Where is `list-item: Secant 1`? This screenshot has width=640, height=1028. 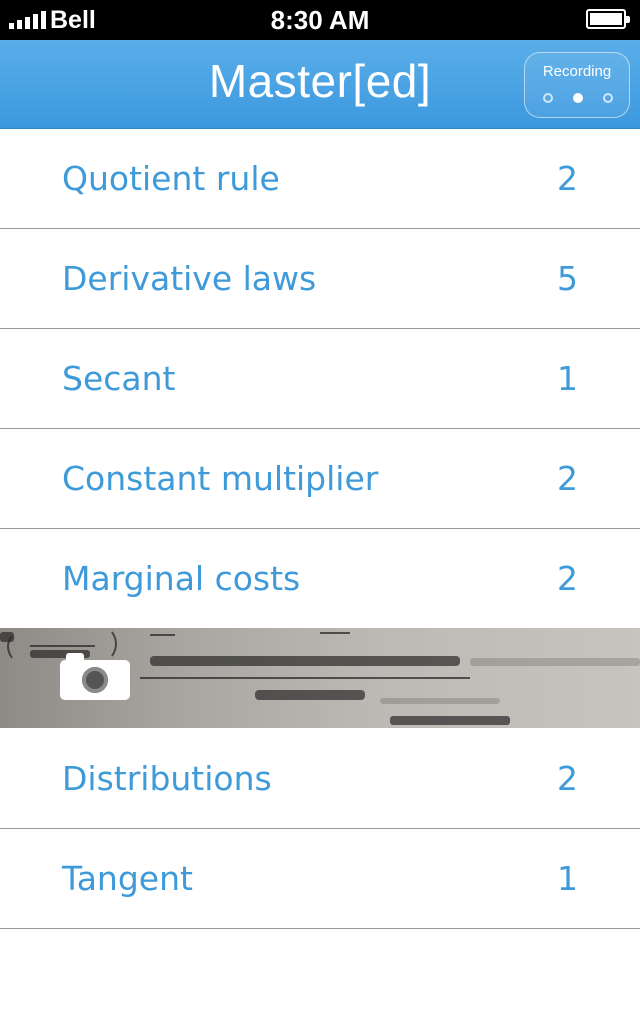
list-item: Secant 1 is located at coordinates (320, 379).